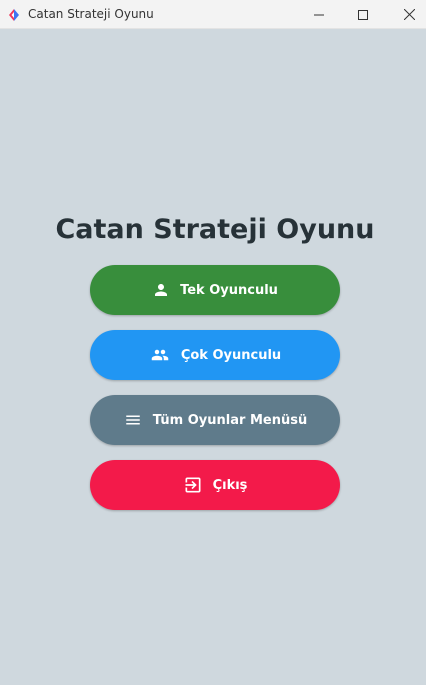  Describe the element at coordinates (14, 14) in the screenshot. I see `app-logo-icon` at that location.